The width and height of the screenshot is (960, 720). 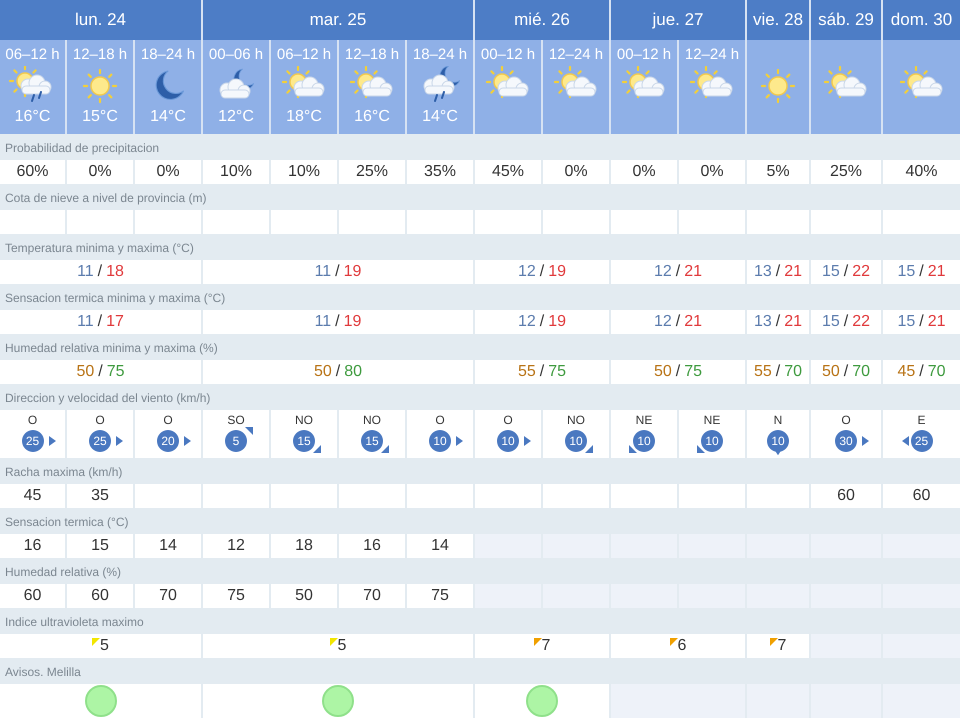 What do you see at coordinates (778, 20) in the screenshot?
I see `day-header: vie. 28` at bounding box center [778, 20].